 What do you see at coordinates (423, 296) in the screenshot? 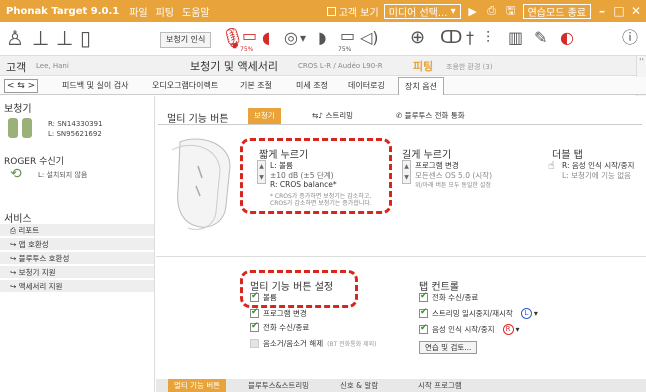
I see `tap-phone-call-checkbox` at bounding box center [423, 296].